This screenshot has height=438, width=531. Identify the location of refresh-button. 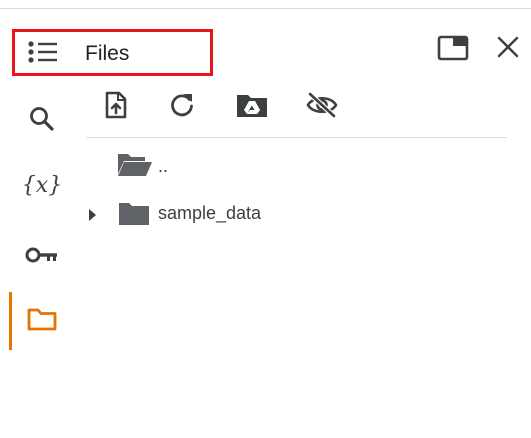
(182, 107).